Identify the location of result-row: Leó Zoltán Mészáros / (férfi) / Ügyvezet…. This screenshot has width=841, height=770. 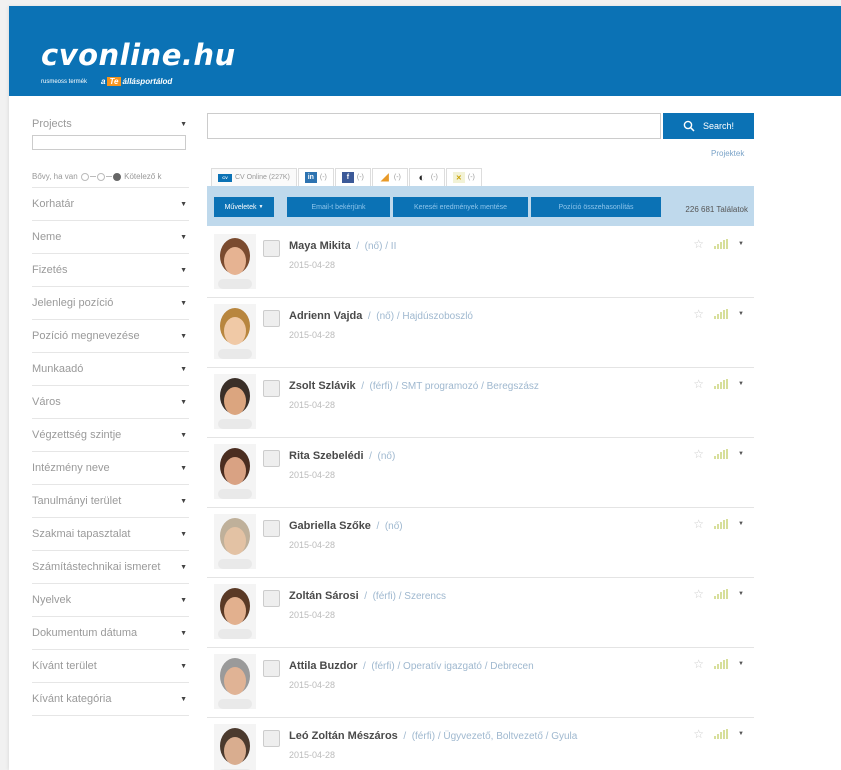
(480, 744).